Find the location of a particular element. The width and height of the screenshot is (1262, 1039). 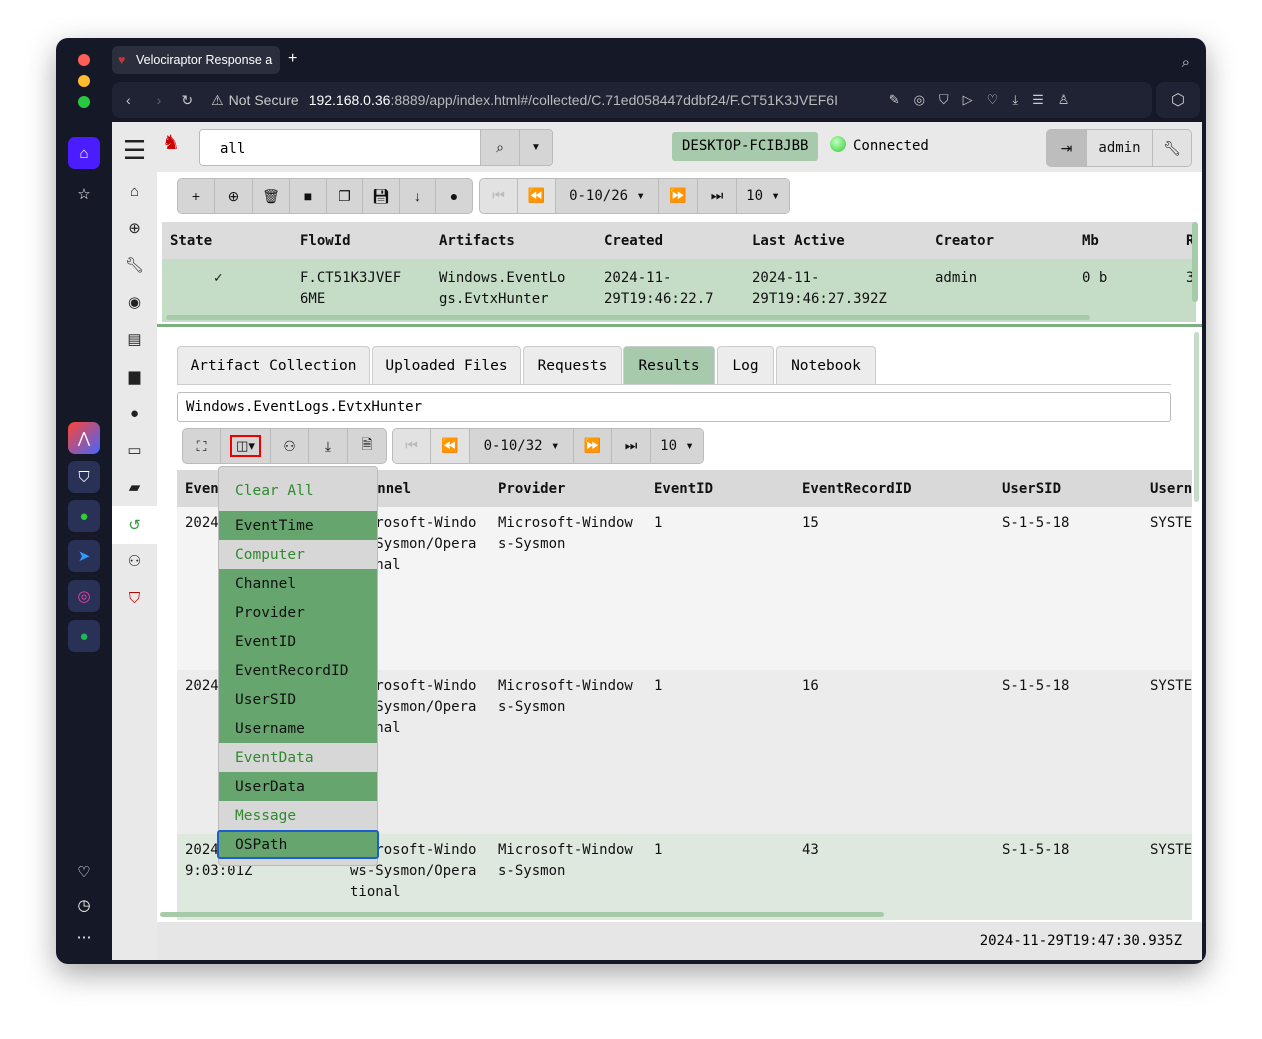

delete-icon: 🗑︎ is located at coordinates (271, 196).